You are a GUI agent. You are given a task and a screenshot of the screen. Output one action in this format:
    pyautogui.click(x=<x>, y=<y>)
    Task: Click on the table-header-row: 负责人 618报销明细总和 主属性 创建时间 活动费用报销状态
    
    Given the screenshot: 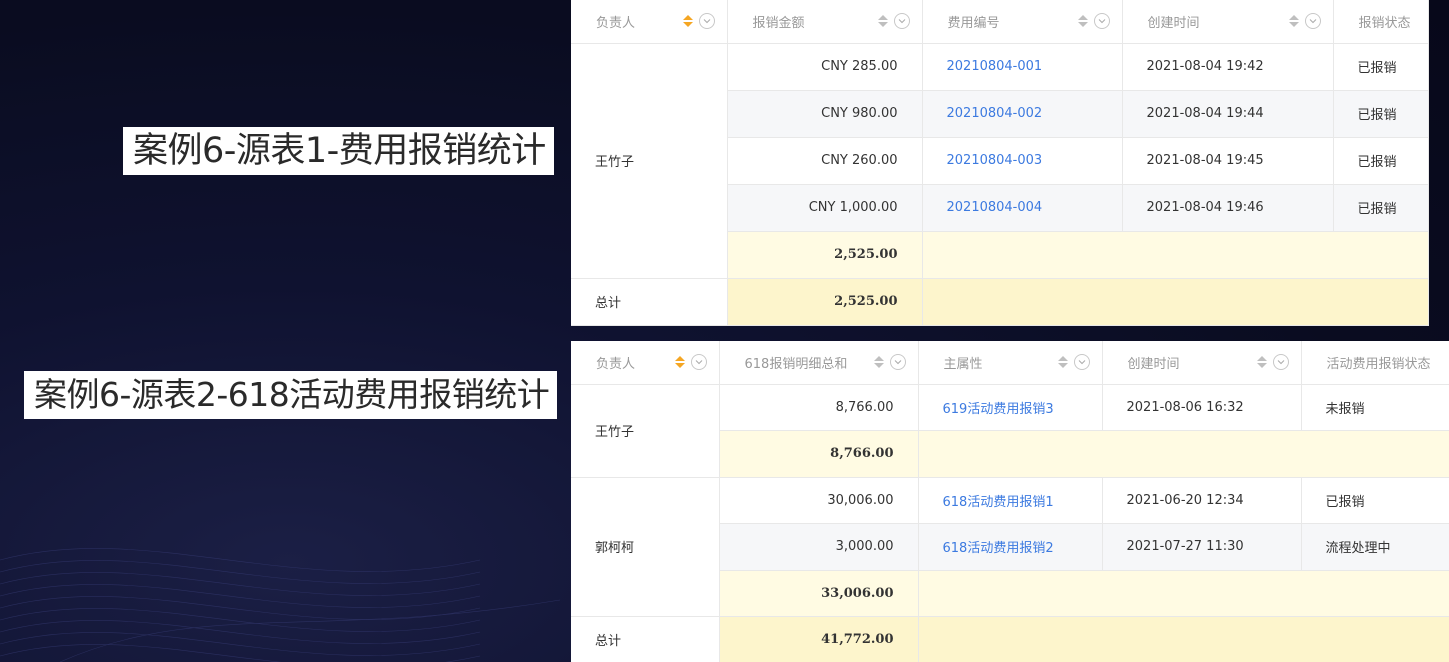 What is the action you would take?
    pyautogui.click(x=1010, y=363)
    